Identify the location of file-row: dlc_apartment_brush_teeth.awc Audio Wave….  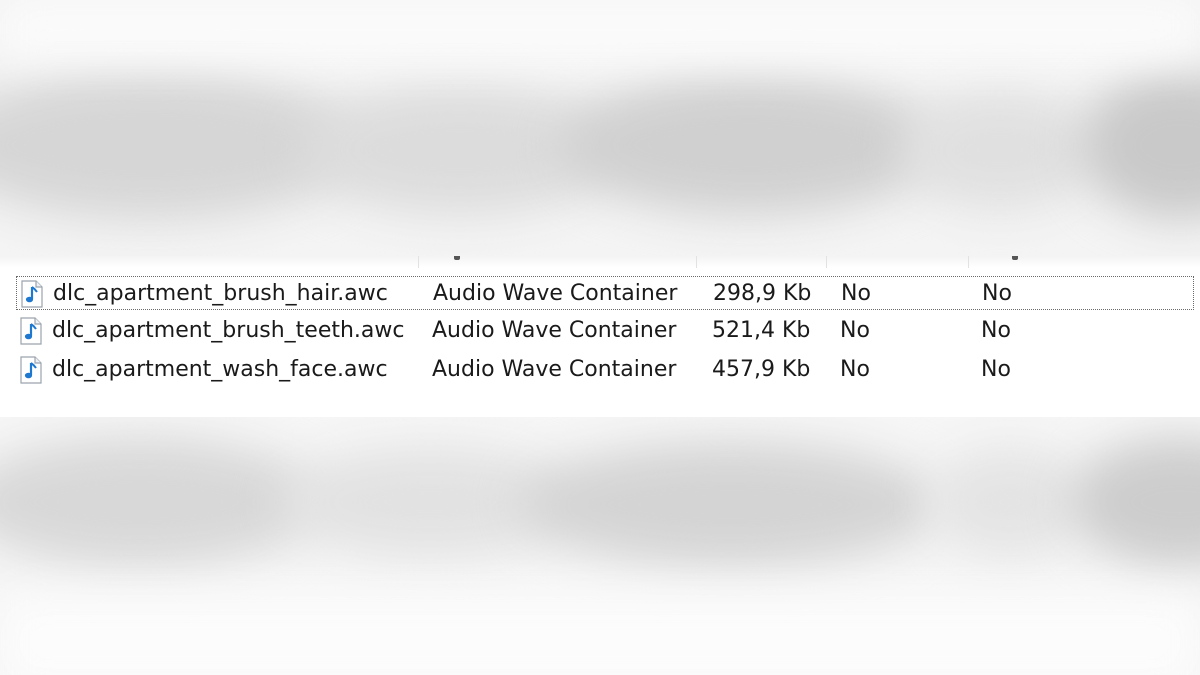
(605, 331).